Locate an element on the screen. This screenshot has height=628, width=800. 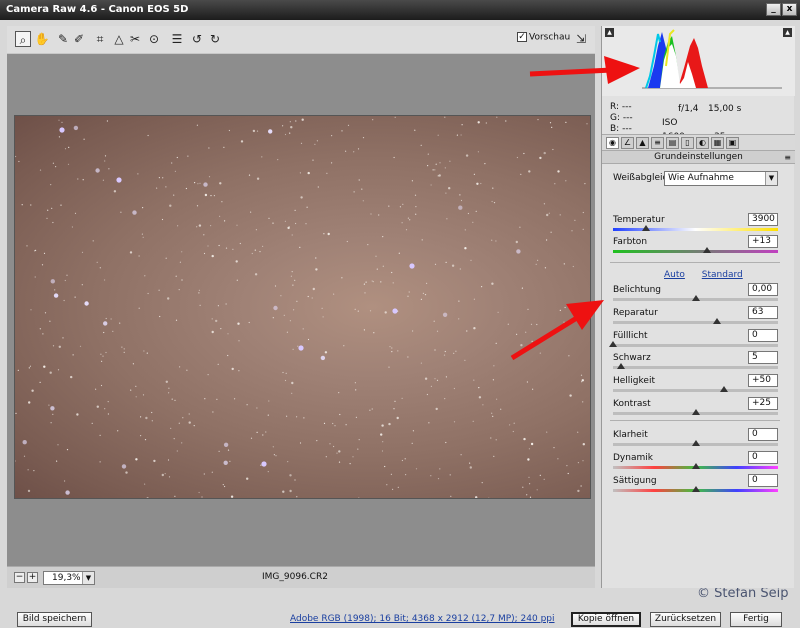
highlight-clipping-icon: ▲ is located at coordinates (787, 32).